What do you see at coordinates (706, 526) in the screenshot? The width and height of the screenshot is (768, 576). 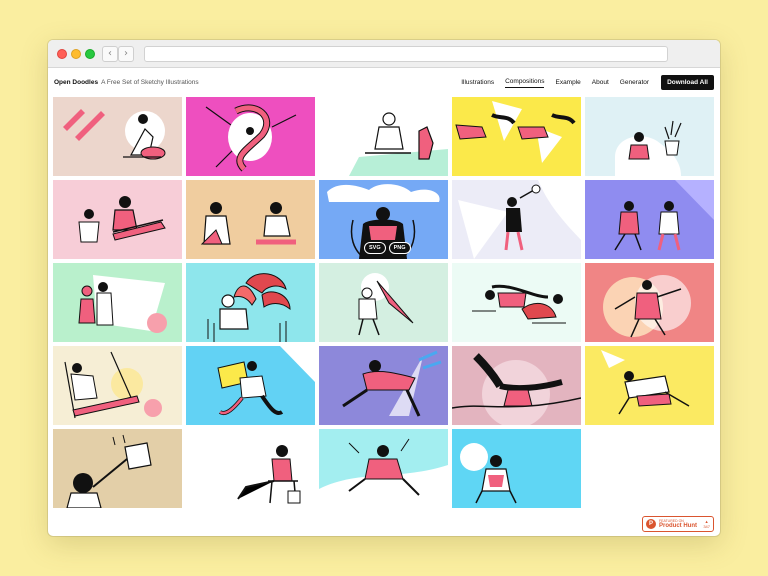 I see `upvote-count: 347` at bounding box center [706, 526].